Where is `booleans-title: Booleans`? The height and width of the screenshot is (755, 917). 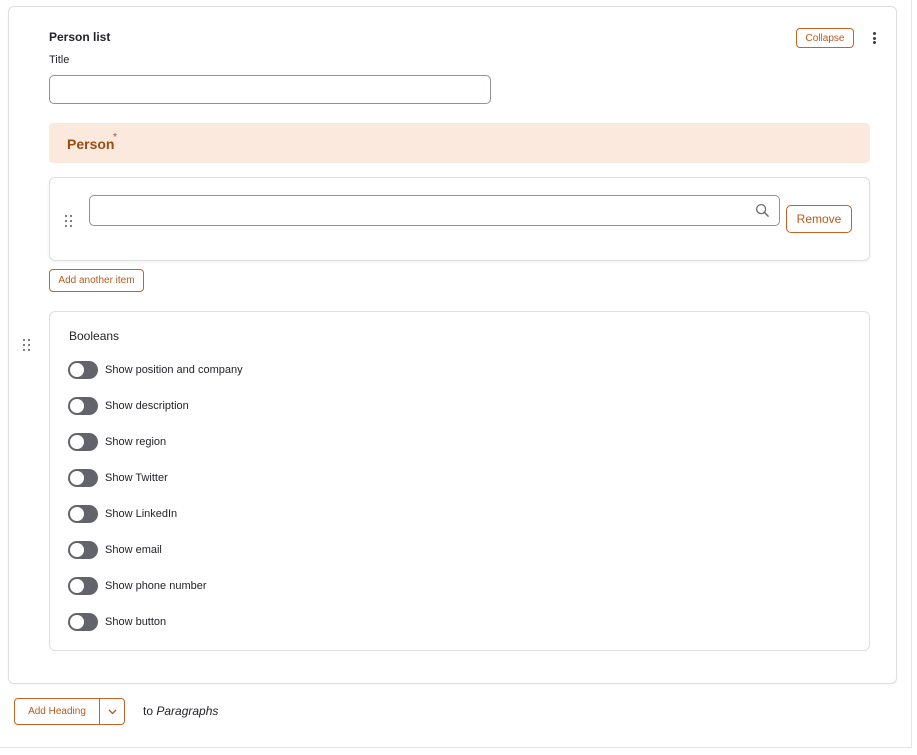
booleans-title: Booleans is located at coordinates (94, 336).